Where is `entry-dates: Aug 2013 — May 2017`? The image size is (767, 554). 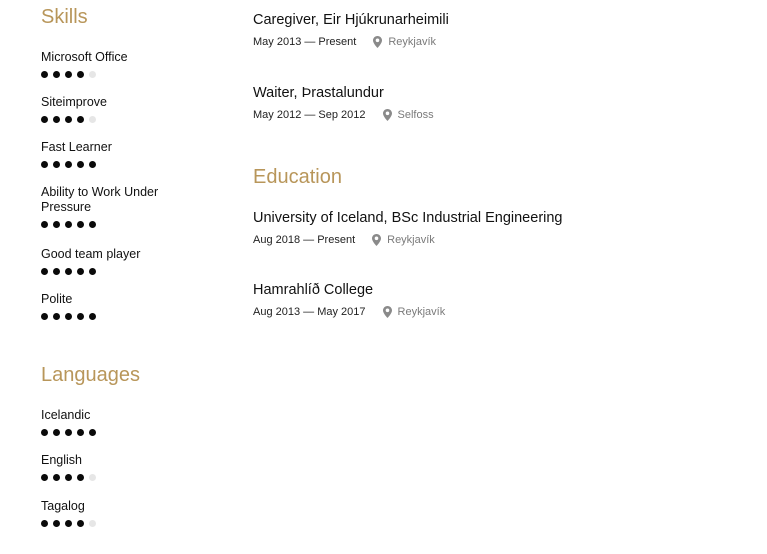 entry-dates: Aug 2013 — May 2017 is located at coordinates (309, 312).